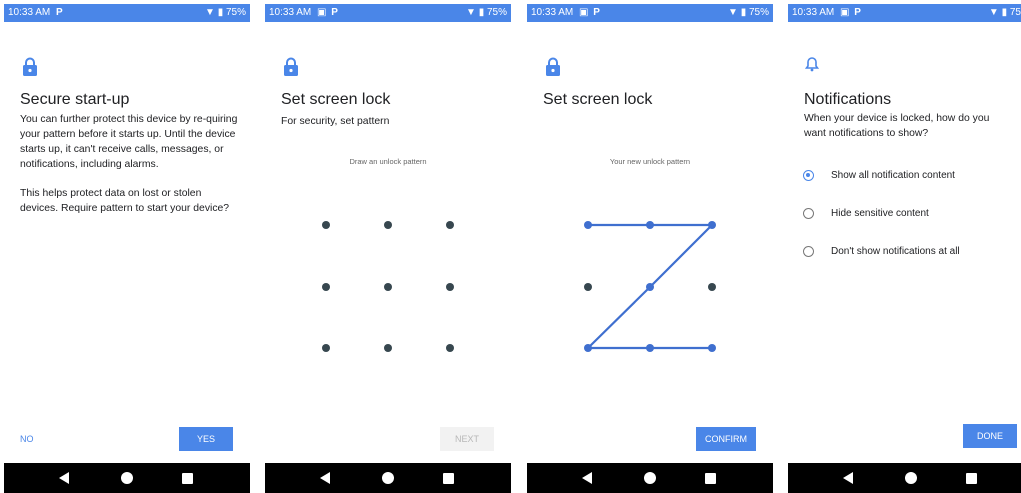  I want to click on page-subtitle: For security, set pattern, so click(335, 121).